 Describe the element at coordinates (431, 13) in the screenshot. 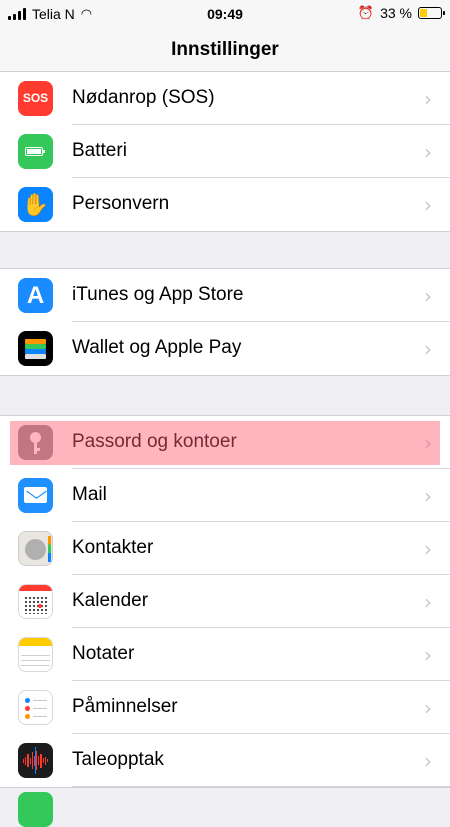

I see `battery-status-icon` at that location.